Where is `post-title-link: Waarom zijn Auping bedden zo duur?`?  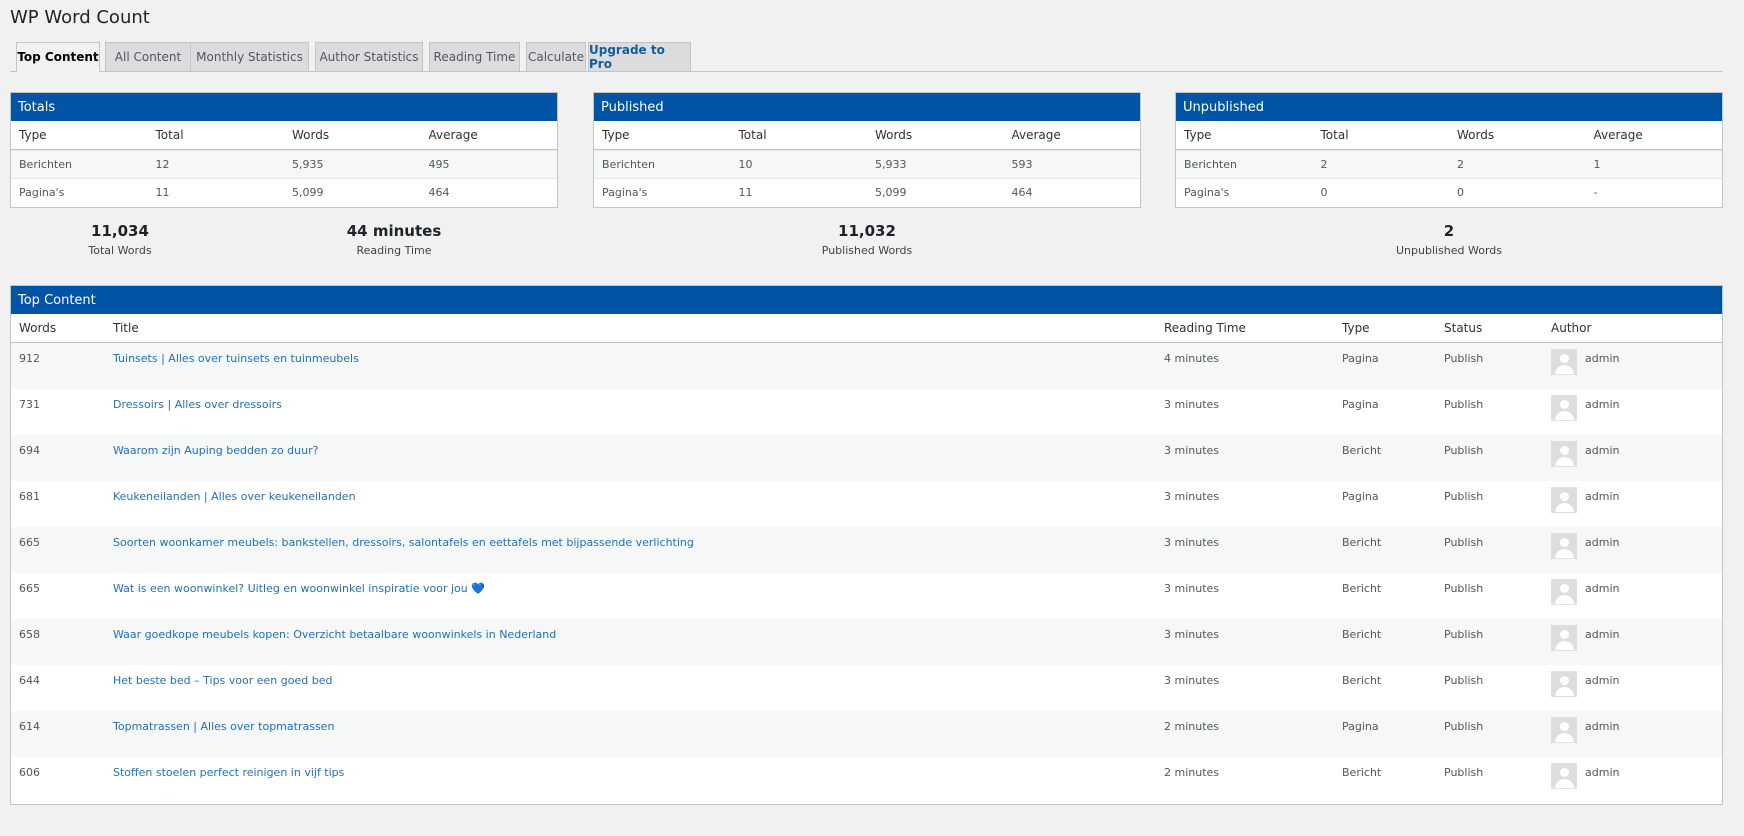 post-title-link: Waarom zijn Auping bedden zo duur? is located at coordinates (215, 450).